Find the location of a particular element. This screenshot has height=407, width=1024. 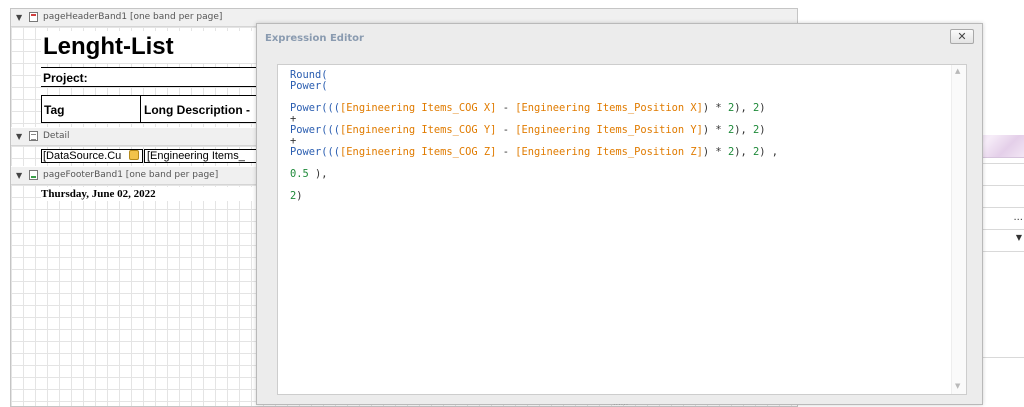

code-field: [Engineering Items_COG Y] is located at coordinates (418, 130).